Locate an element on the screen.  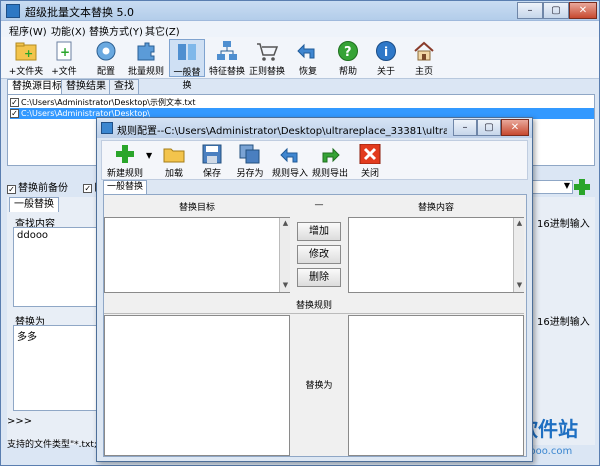
target-list: ▲ ▼ is located at coordinates (197, 255).